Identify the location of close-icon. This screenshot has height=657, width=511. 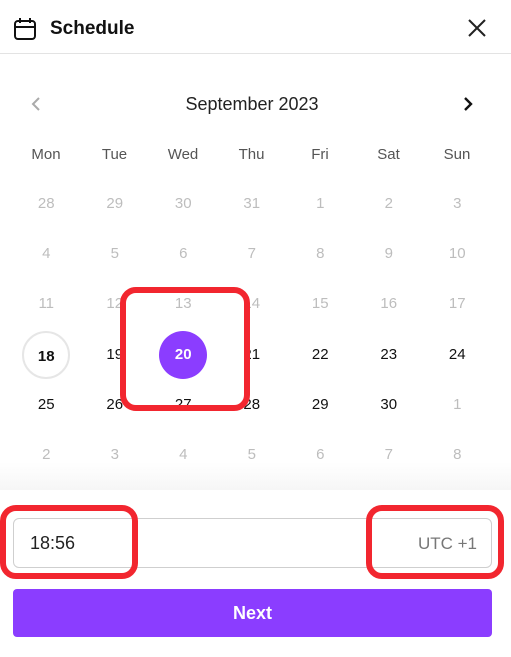
(477, 28).